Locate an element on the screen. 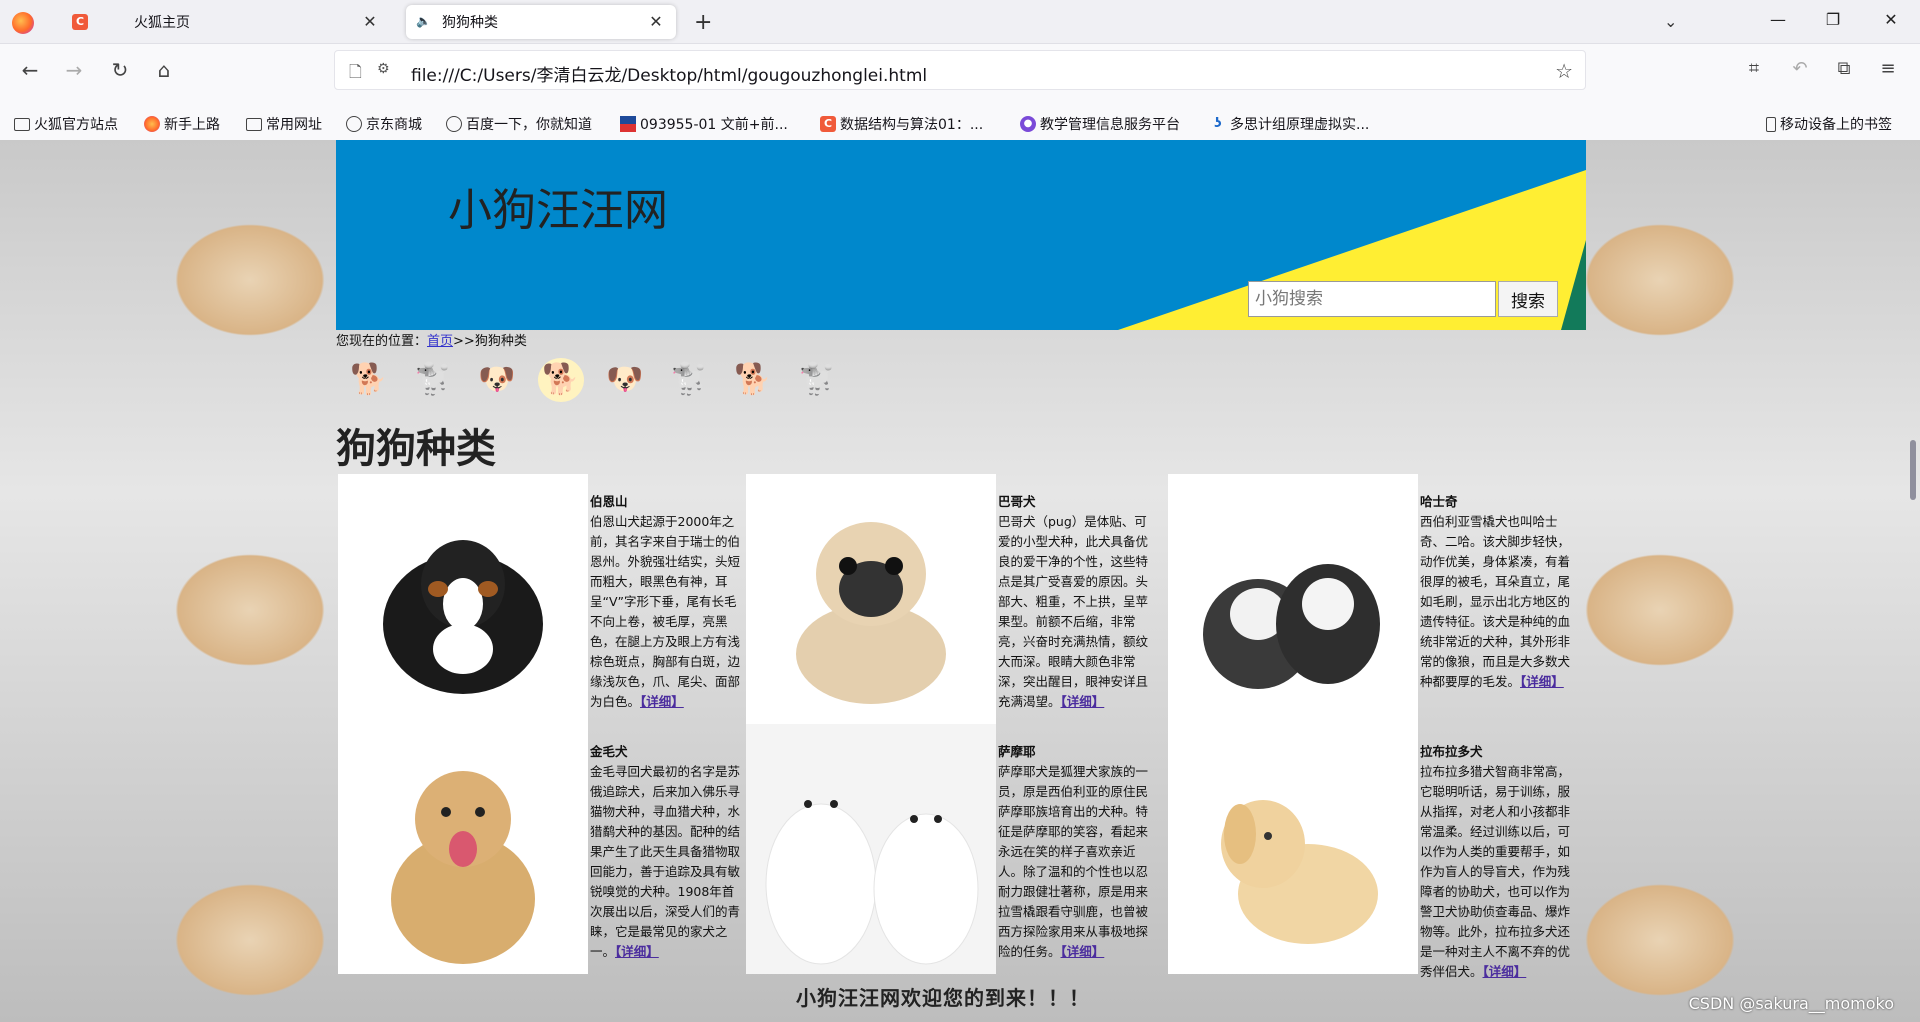  mobile-bookmarks: 移动设备上的书签 is located at coordinates (1829, 124).